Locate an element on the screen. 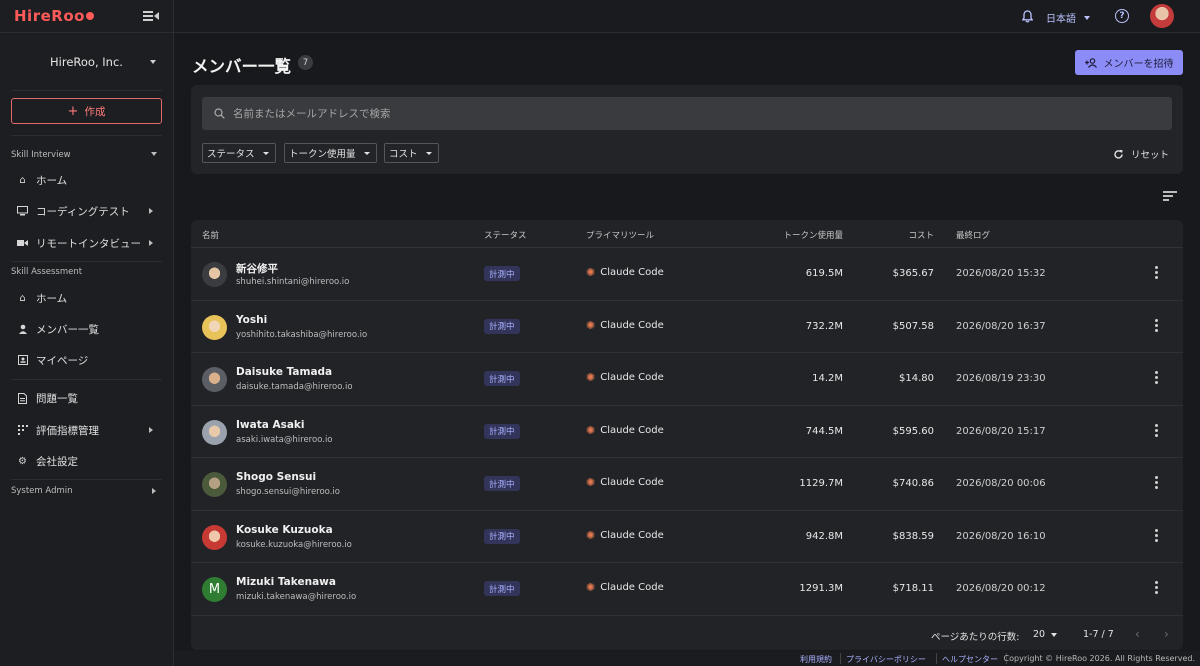  sidebar-item-label: 問題一覧 is located at coordinates (57, 398).